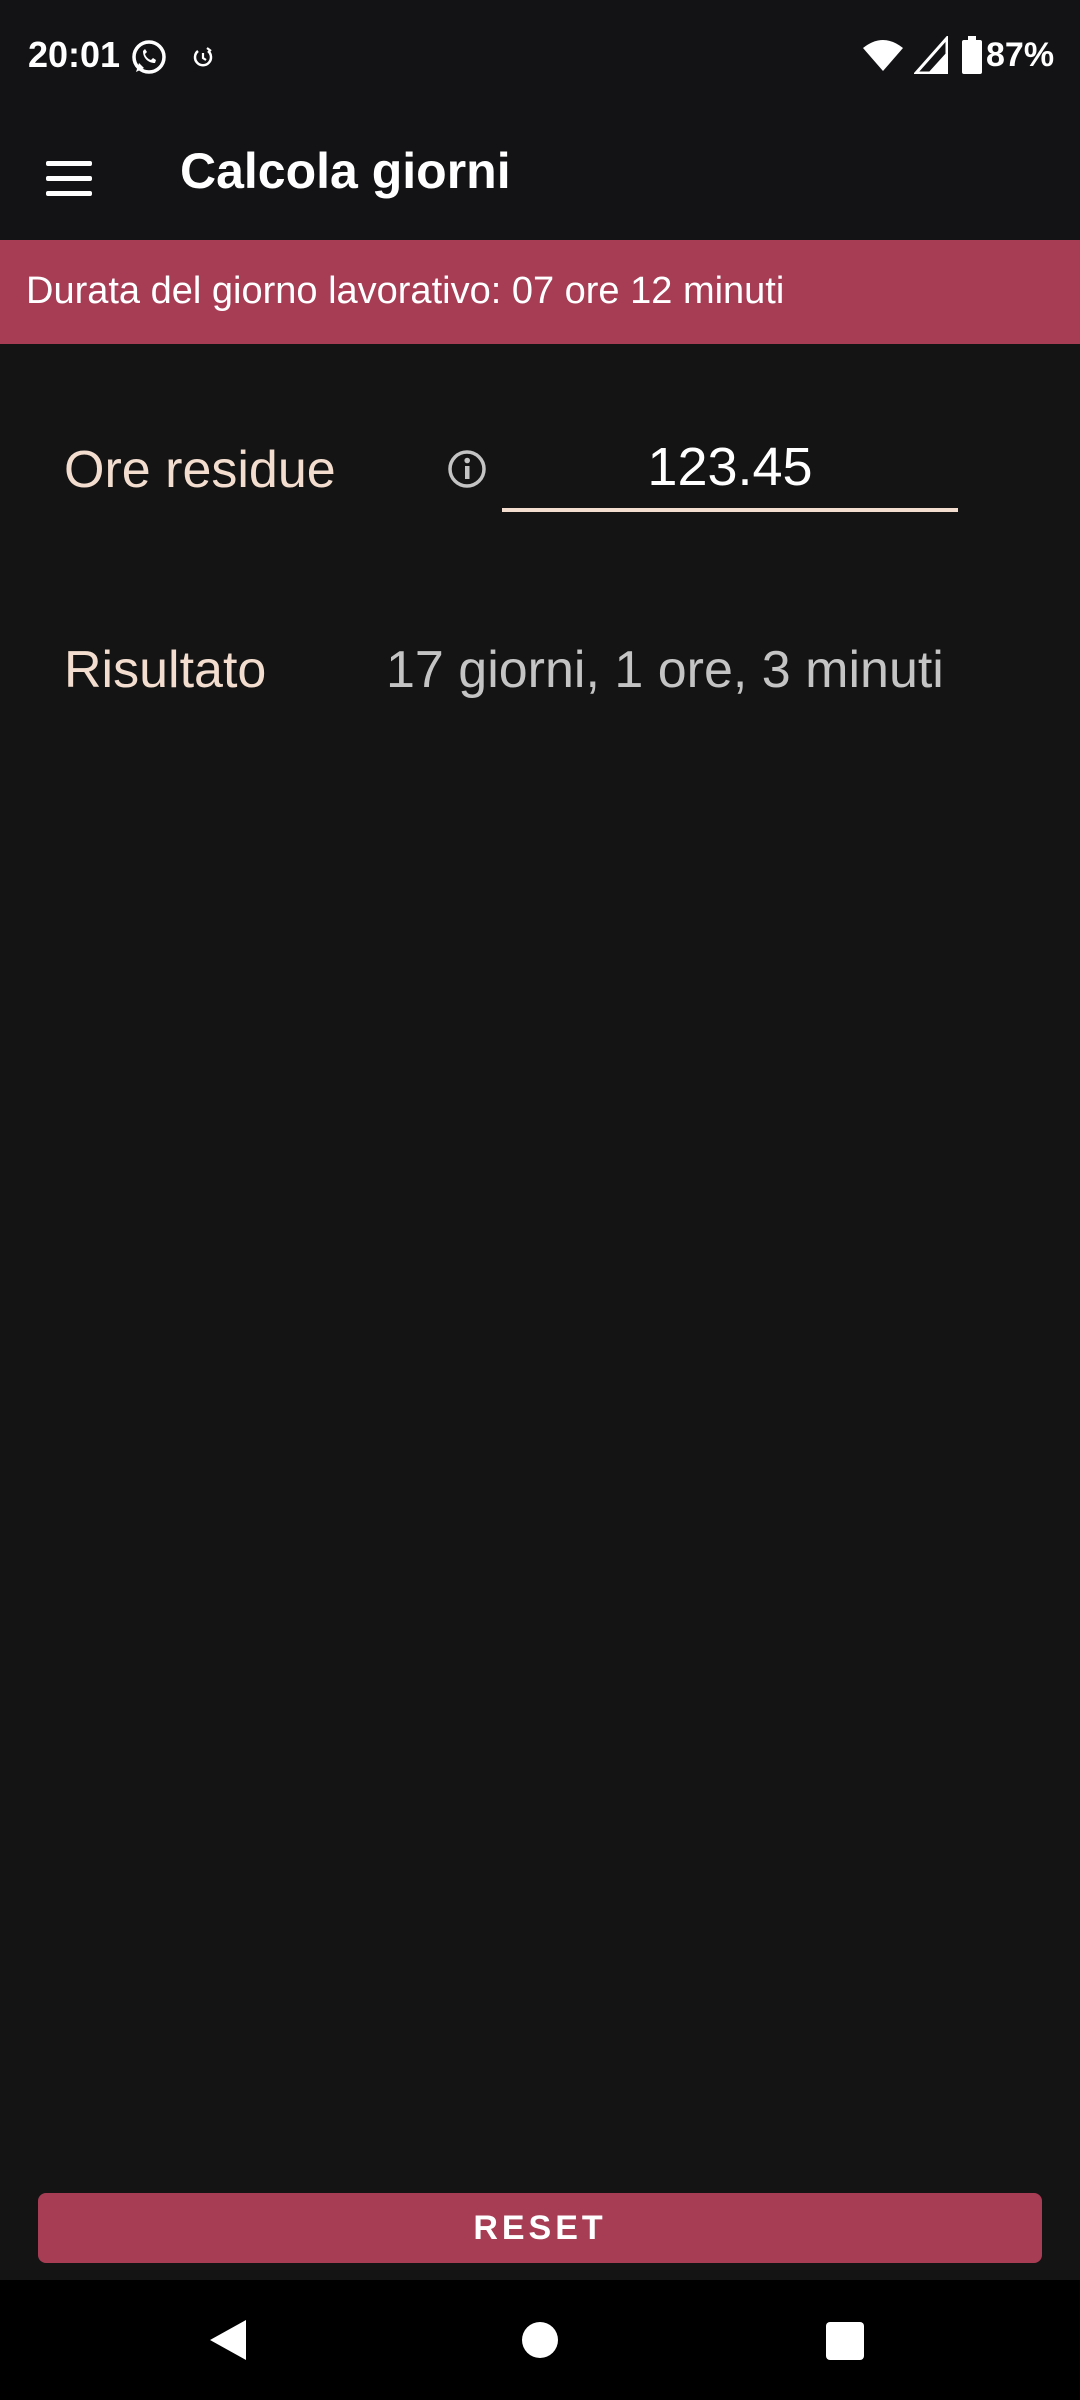  Describe the element at coordinates (467, 469) in the screenshot. I see `info-icon` at that location.